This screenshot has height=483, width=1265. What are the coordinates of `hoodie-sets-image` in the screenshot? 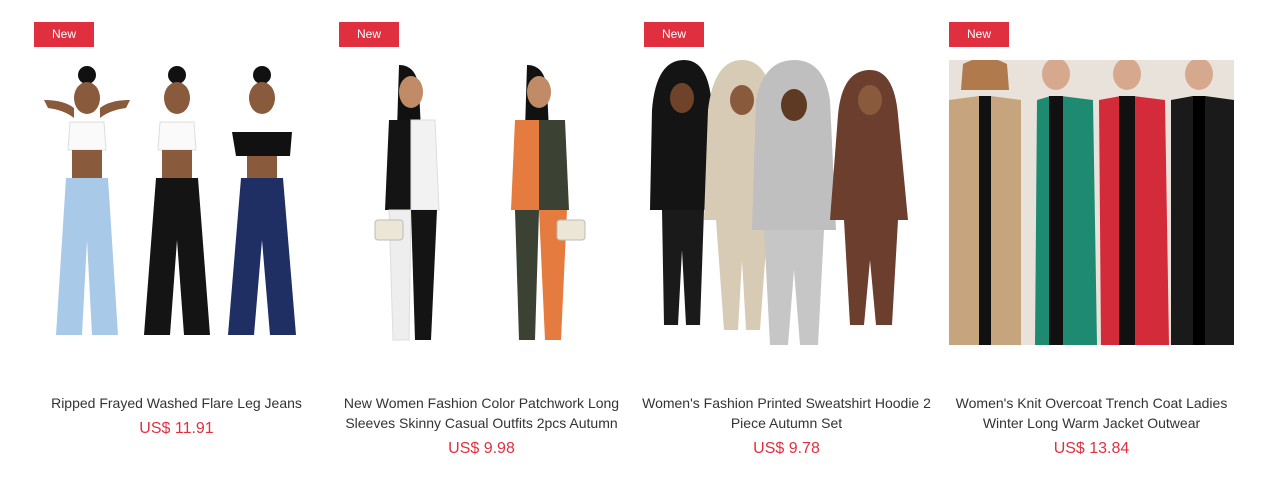 It's located at (786, 202).